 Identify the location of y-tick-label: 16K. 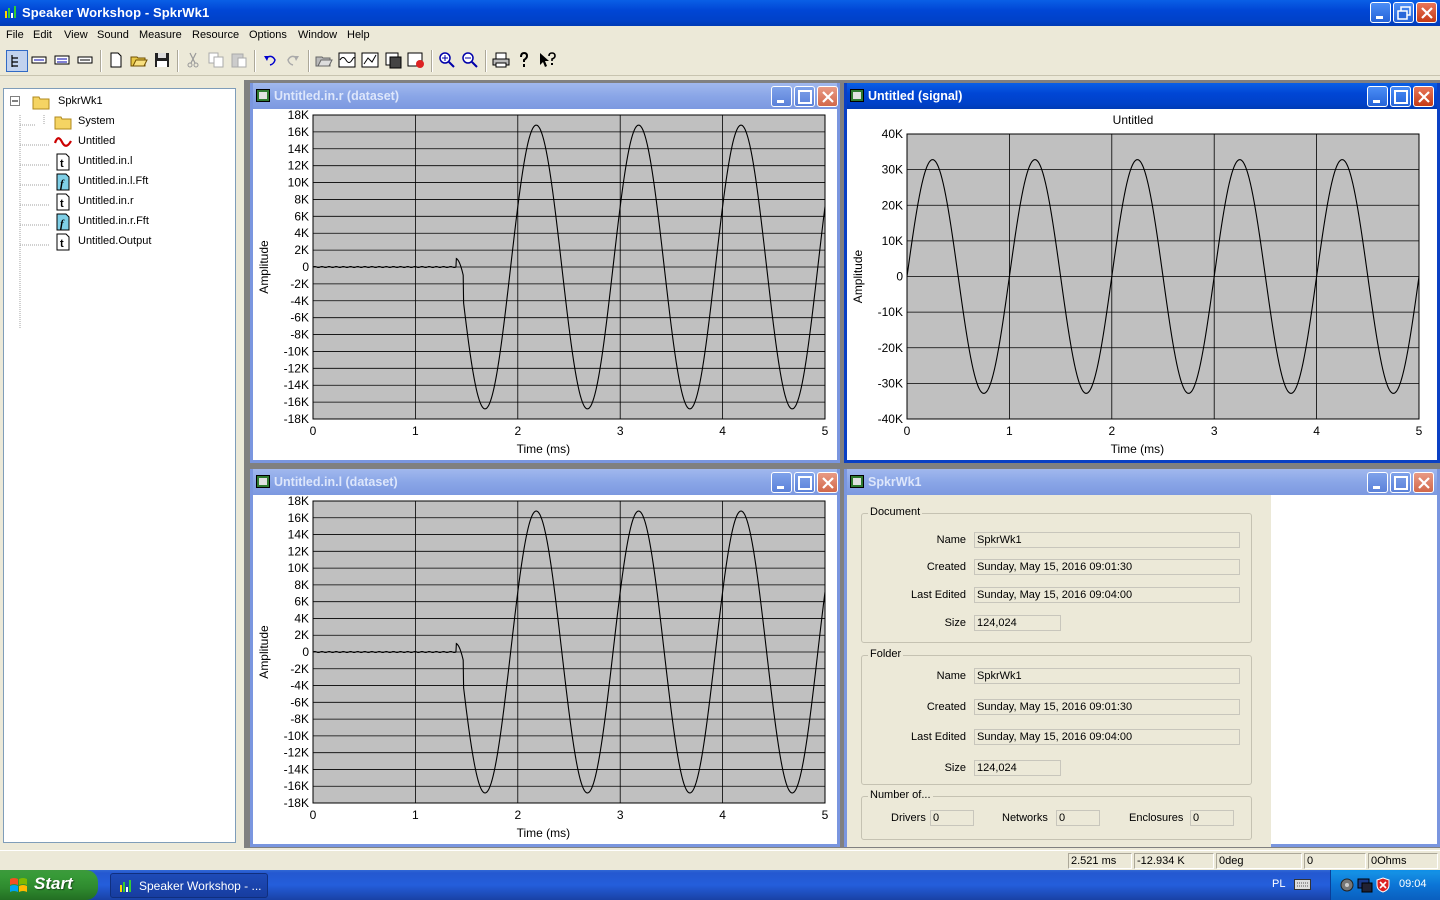
(298, 132).